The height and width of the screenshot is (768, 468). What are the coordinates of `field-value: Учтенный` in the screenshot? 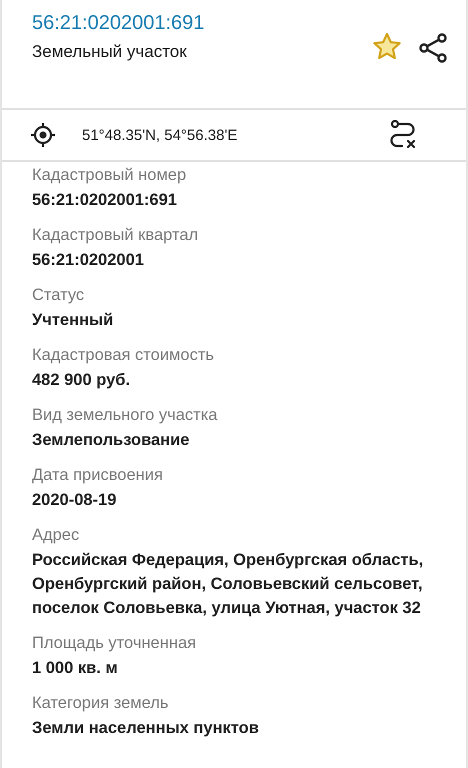 It's located at (73, 320).